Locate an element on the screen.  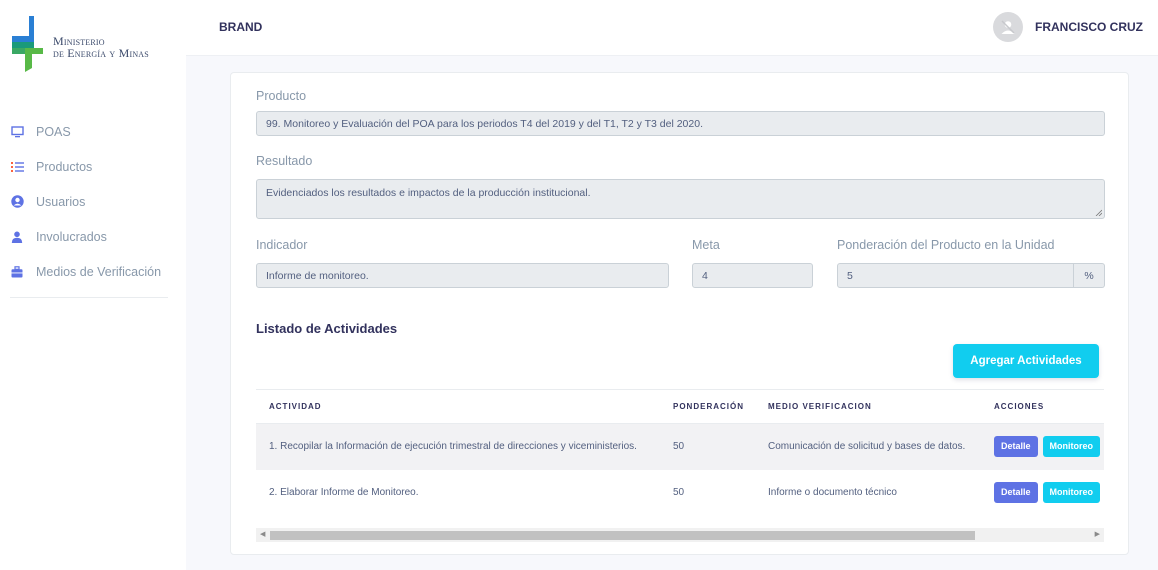
sidebar-item-usuarios: Usuarios is located at coordinates (93, 201).